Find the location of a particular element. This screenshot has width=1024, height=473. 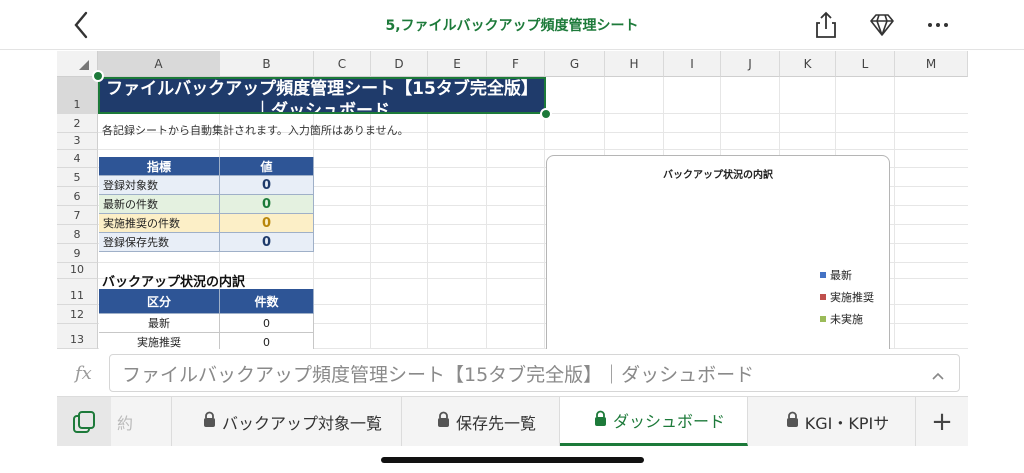

row-header: 7 is located at coordinates (77, 215).